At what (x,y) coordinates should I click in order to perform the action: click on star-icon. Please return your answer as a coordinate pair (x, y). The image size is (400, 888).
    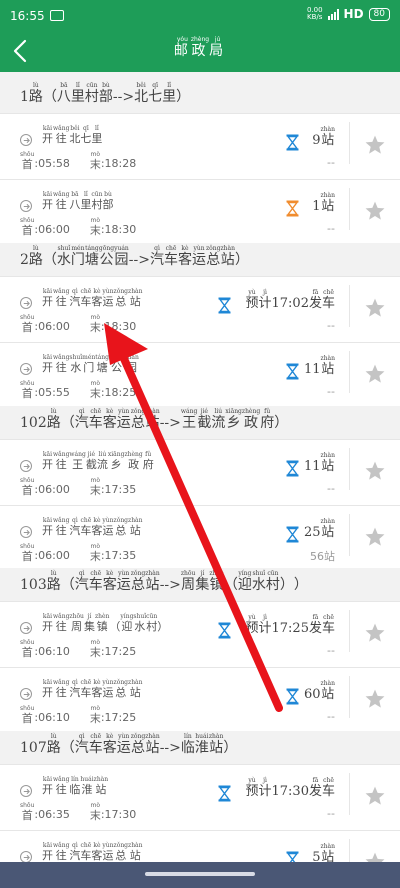
    Looking at the image, I should click on (375, 470).